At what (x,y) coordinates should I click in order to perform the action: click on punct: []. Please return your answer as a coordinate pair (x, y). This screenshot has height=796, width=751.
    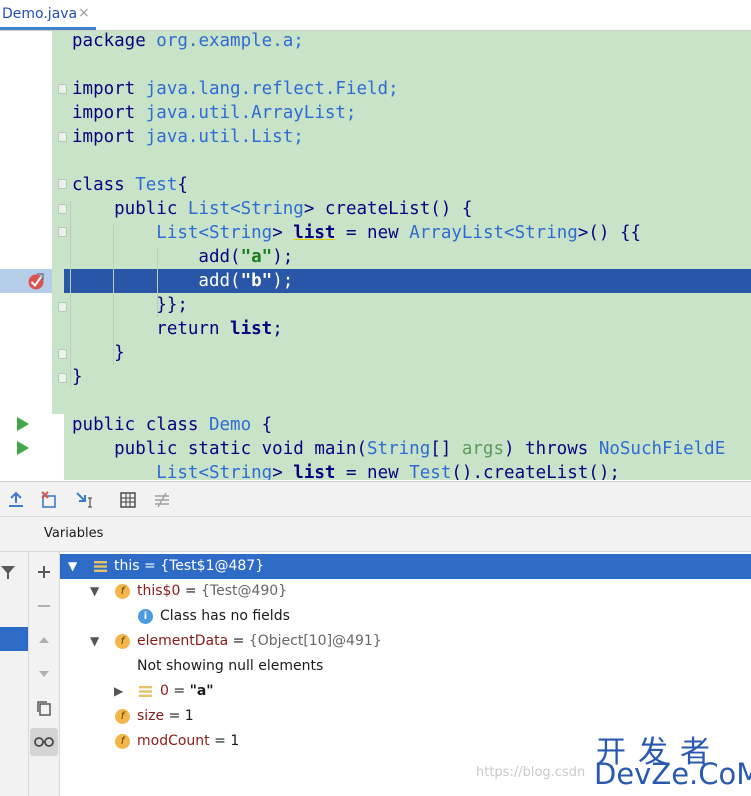
    Looking at the image, I should click on (446, 449).